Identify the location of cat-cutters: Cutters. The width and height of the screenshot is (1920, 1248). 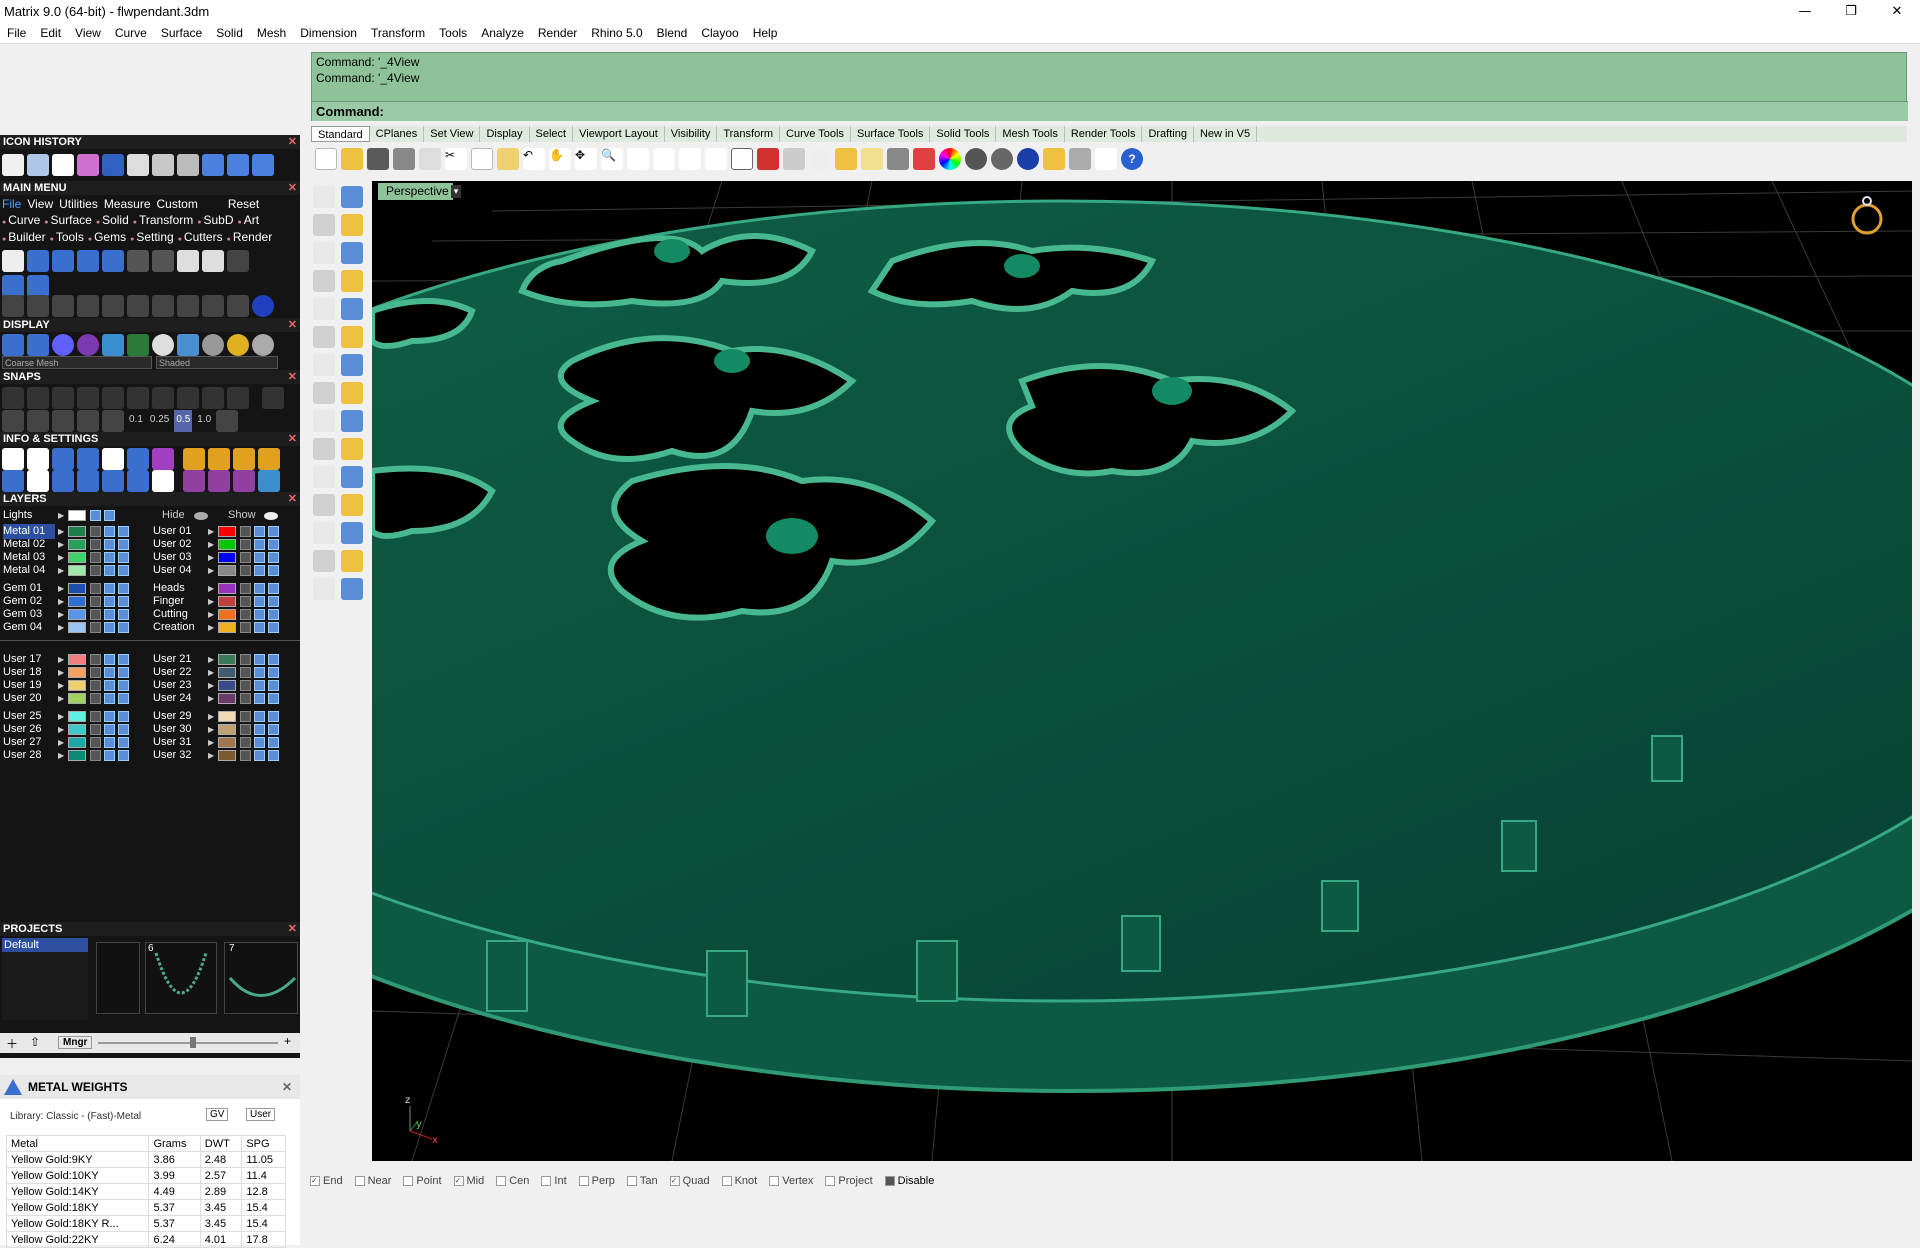
(200, 237).